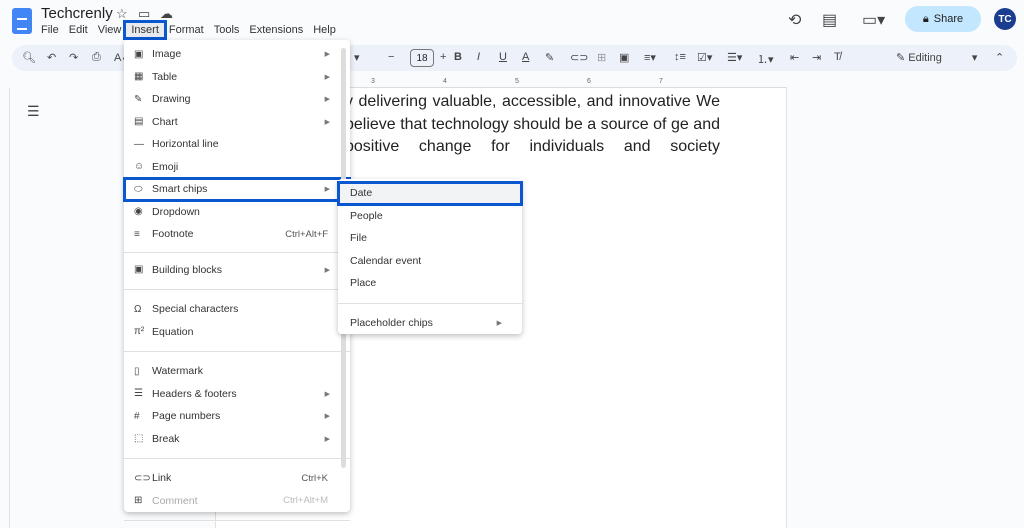 This screenshot has width=1024, height=528. Describe the element at coordinates (925, 18) in the screenshot. I see `lock-icon: 🔒︎` at that location.